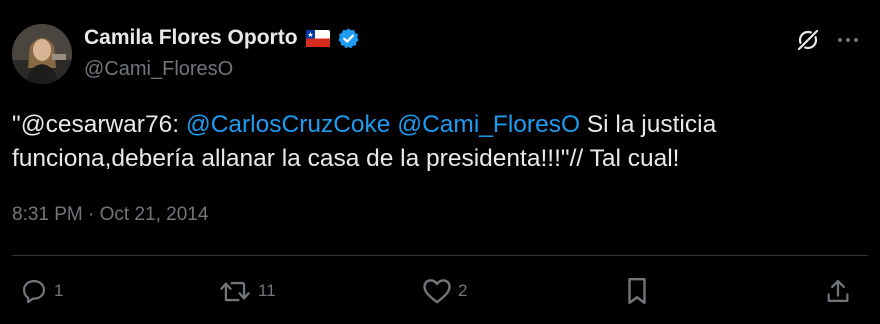  Describe the element at coordinates (440, 255) in the screenshot. I see `divider` at that location.